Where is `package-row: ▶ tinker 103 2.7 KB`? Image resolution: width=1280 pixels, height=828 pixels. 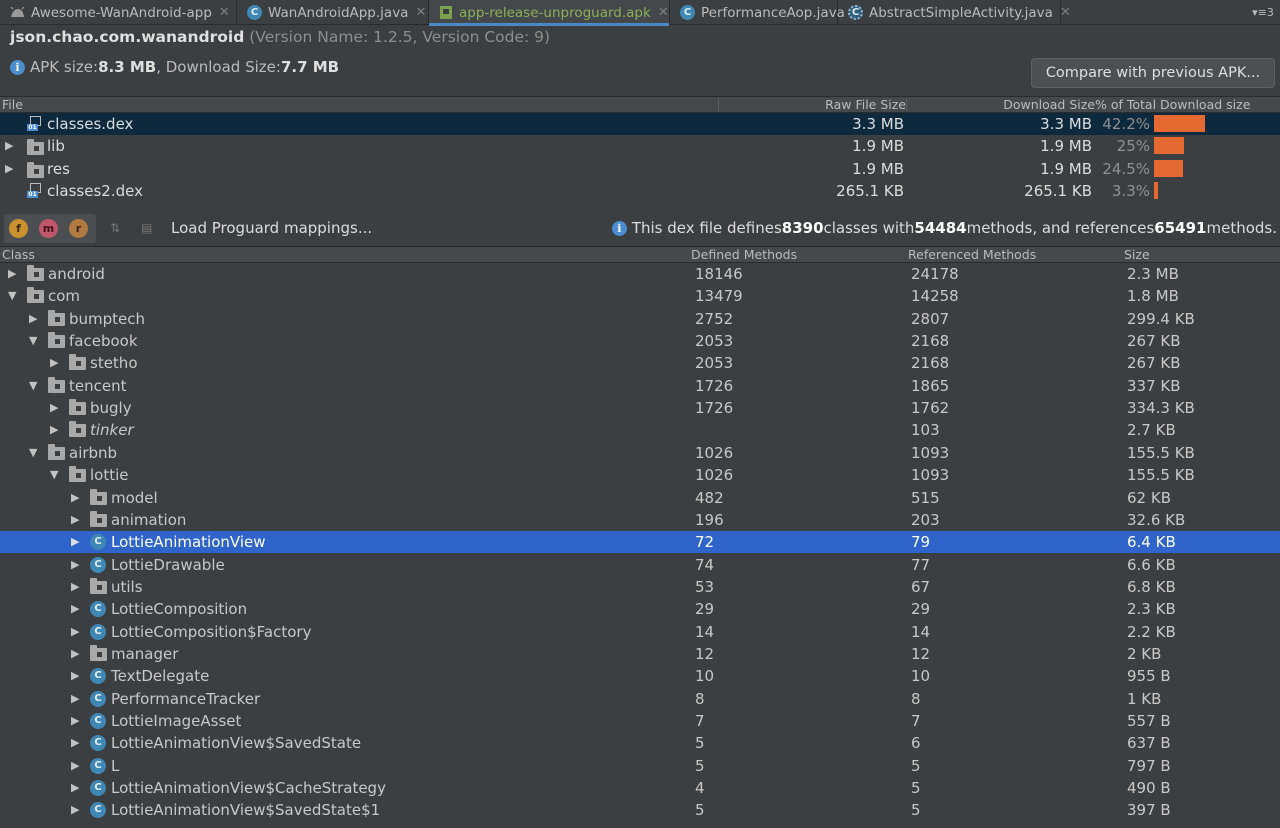 package-row: ▶ tinker 103 2.7 KB is located at coordinates (640, 430).